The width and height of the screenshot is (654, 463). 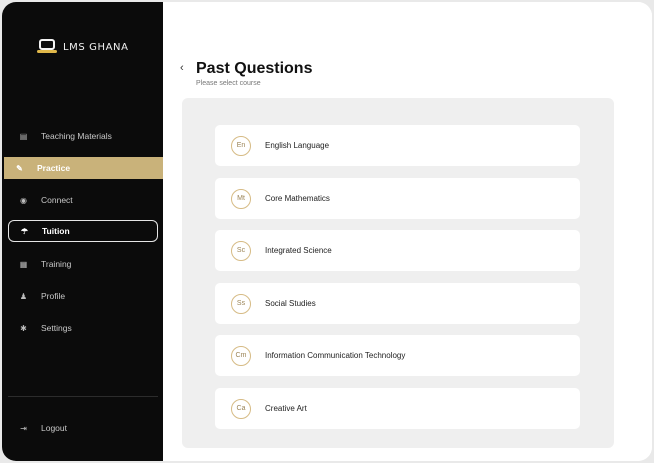 What do you see at coordinates (397, 145) in the screenshot?
I see `course-card-english: En English Language` at bounding box center [397, 145].